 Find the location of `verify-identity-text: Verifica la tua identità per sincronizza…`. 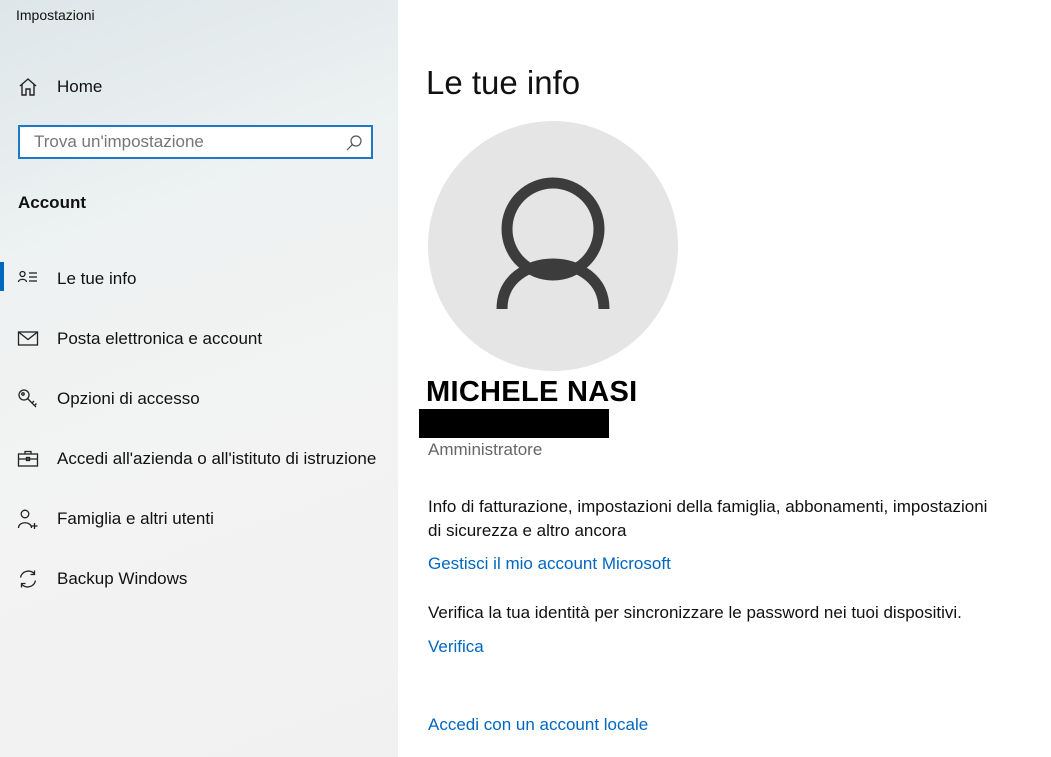

verify-identity-text: Verifica la tua identità per sincronizza… is located at coordinates (695, 612).